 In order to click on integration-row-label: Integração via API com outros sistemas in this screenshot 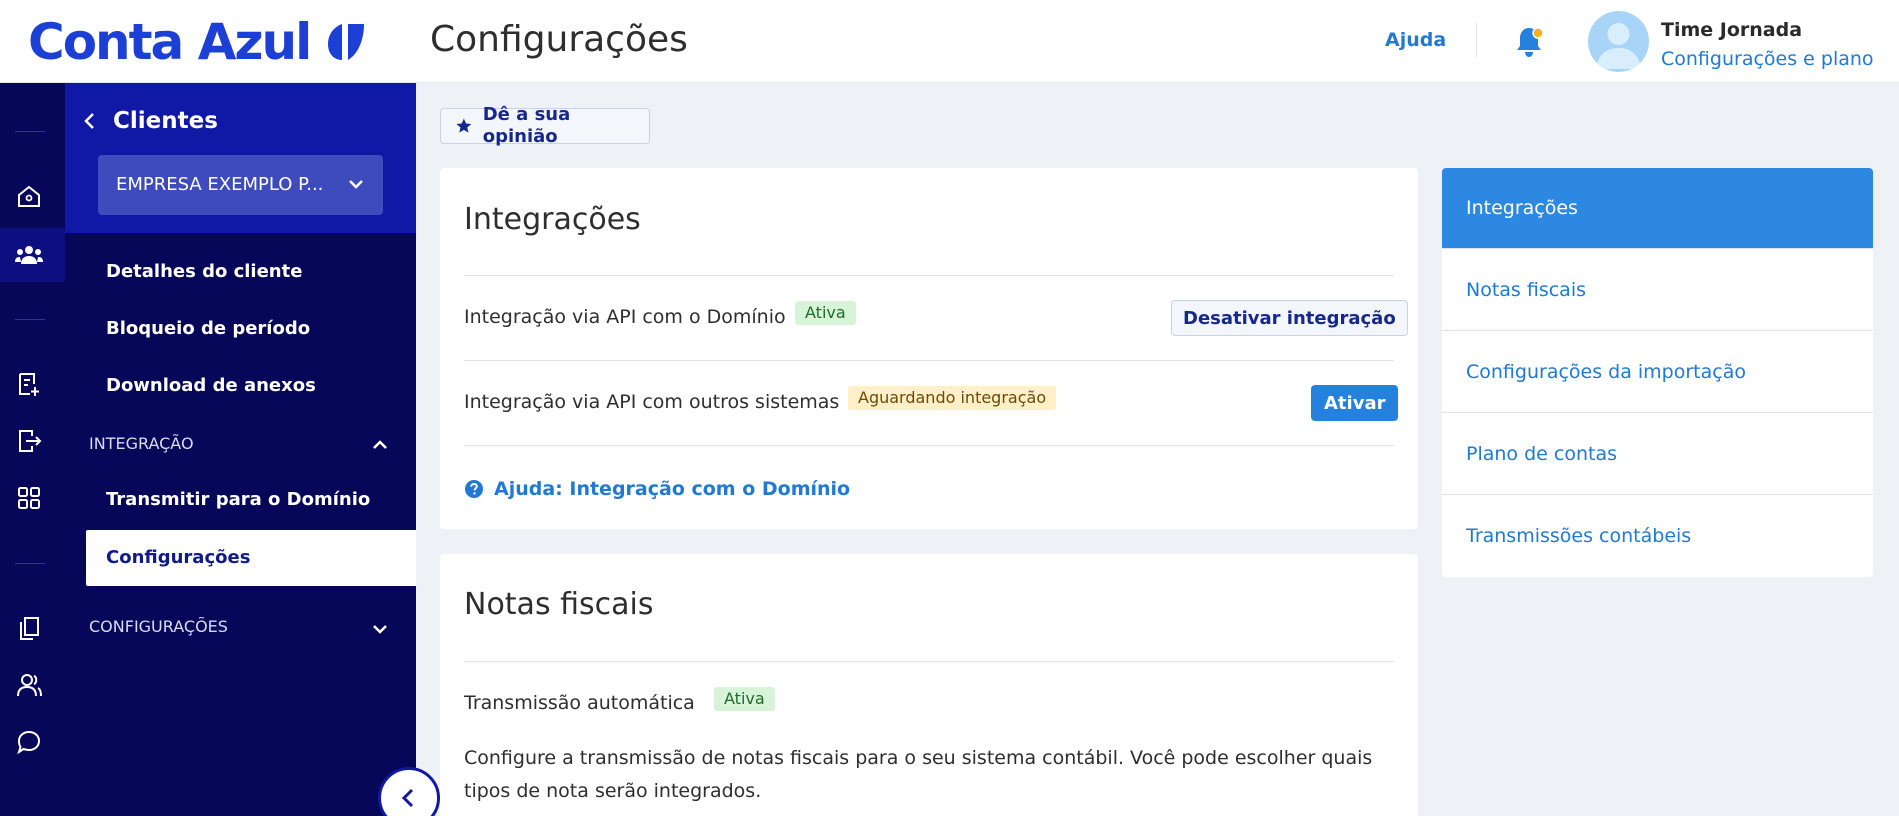, I will do `click(652, 402)`.